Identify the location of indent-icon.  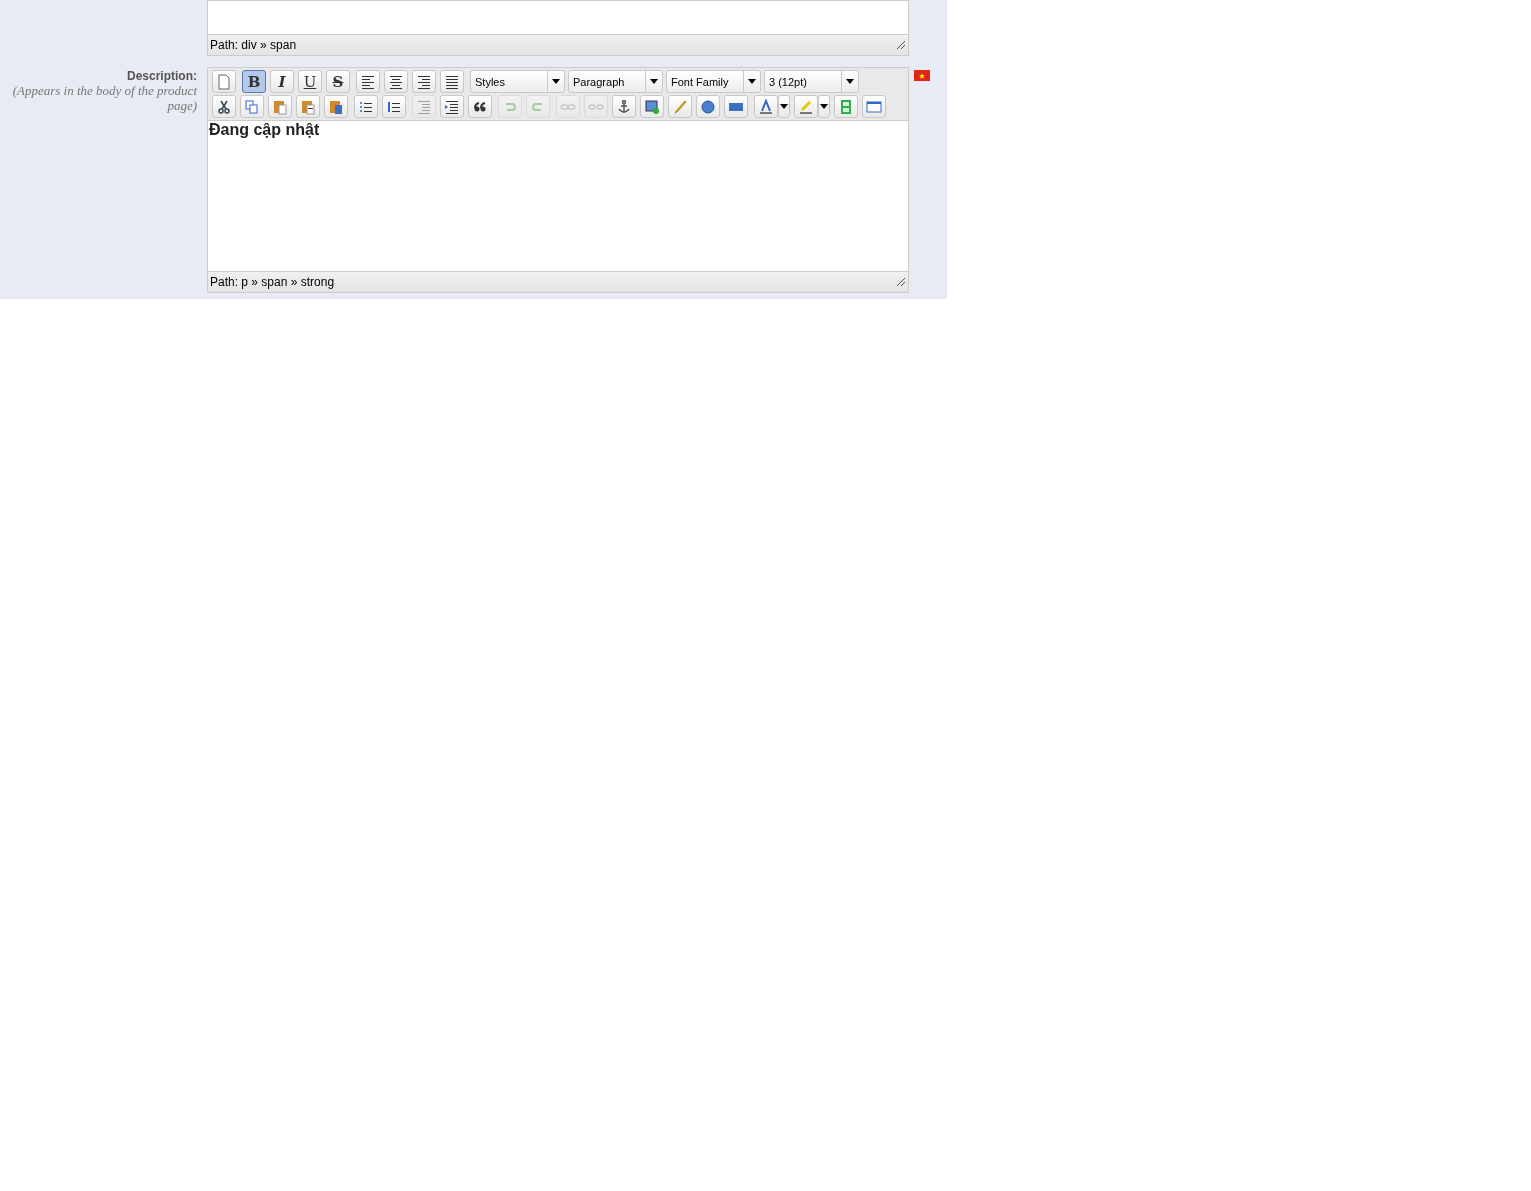
(452, 106).